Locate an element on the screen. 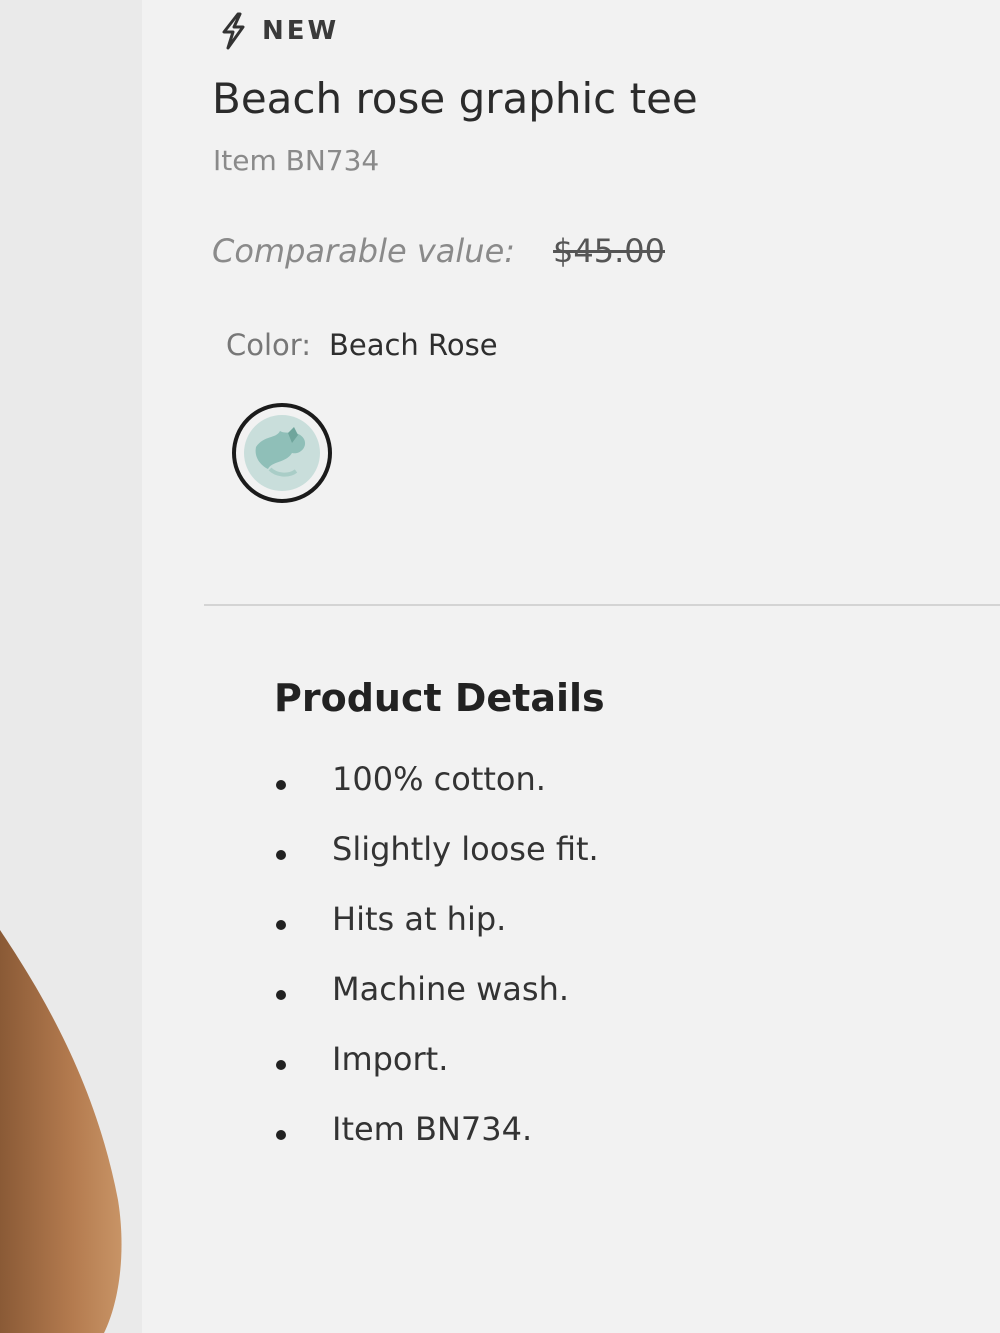 The height and width of the screenshot is (1333, 1000). color-swatch-beach-rose is located at coordinates (282, 453).